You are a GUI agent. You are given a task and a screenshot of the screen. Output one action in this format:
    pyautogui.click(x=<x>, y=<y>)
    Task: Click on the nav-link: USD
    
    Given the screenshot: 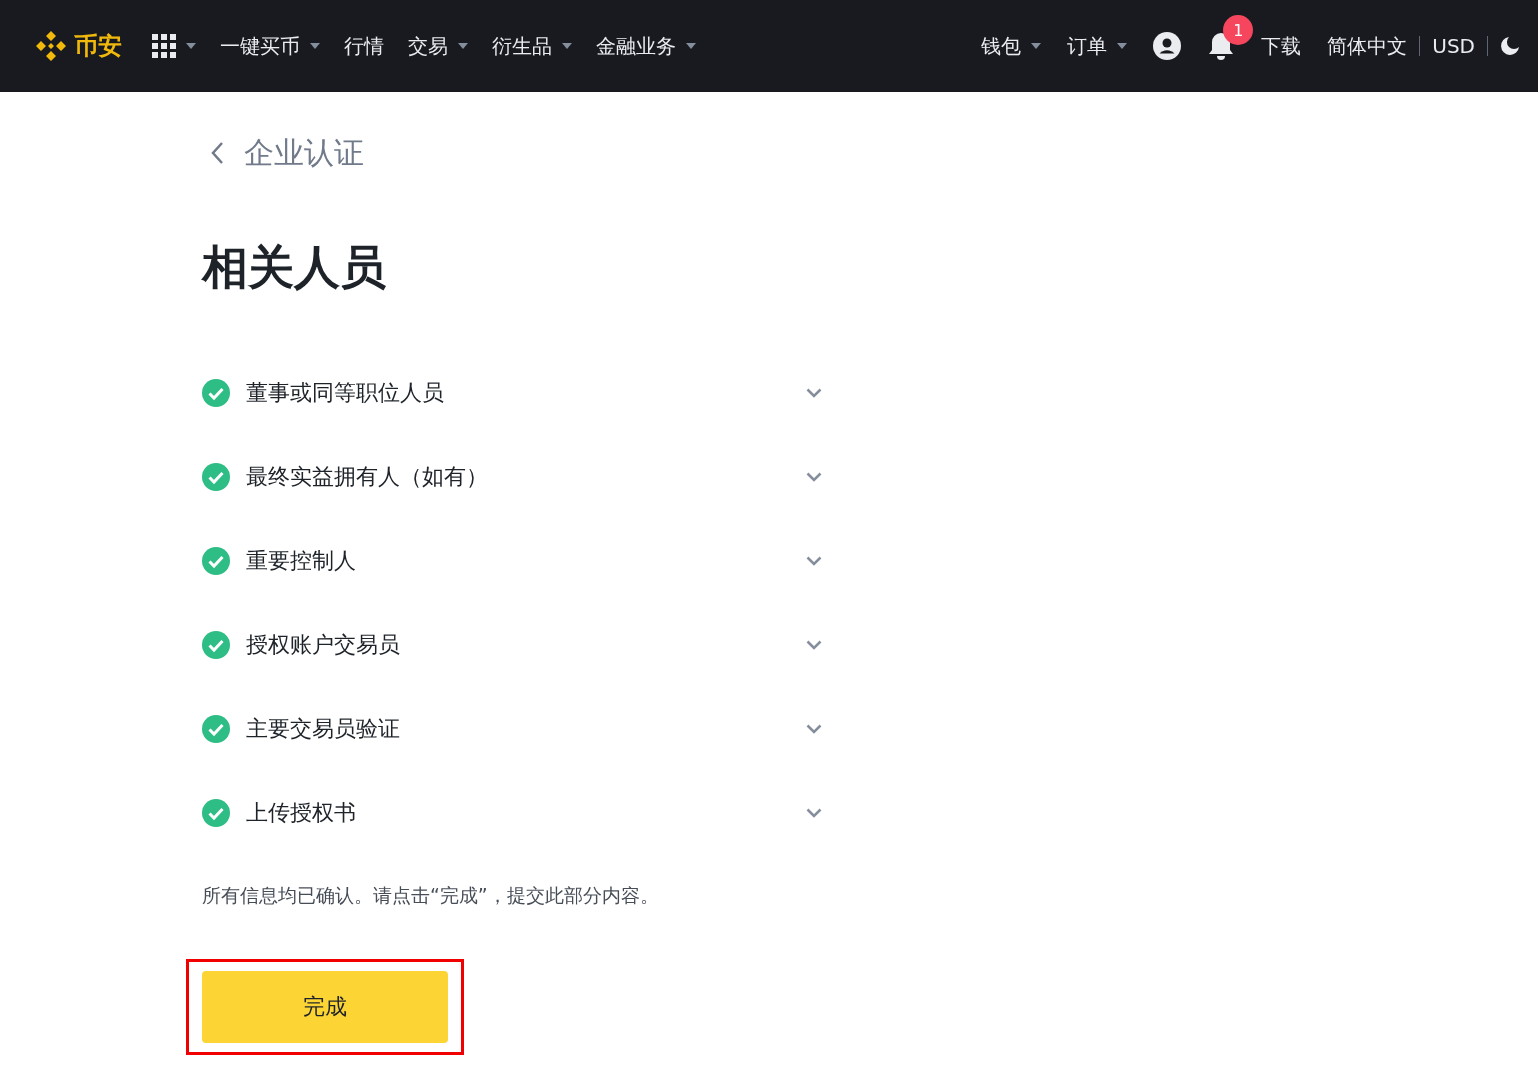 What is the action you would take?
    pyautogui.click(x=1453, y=46)
    